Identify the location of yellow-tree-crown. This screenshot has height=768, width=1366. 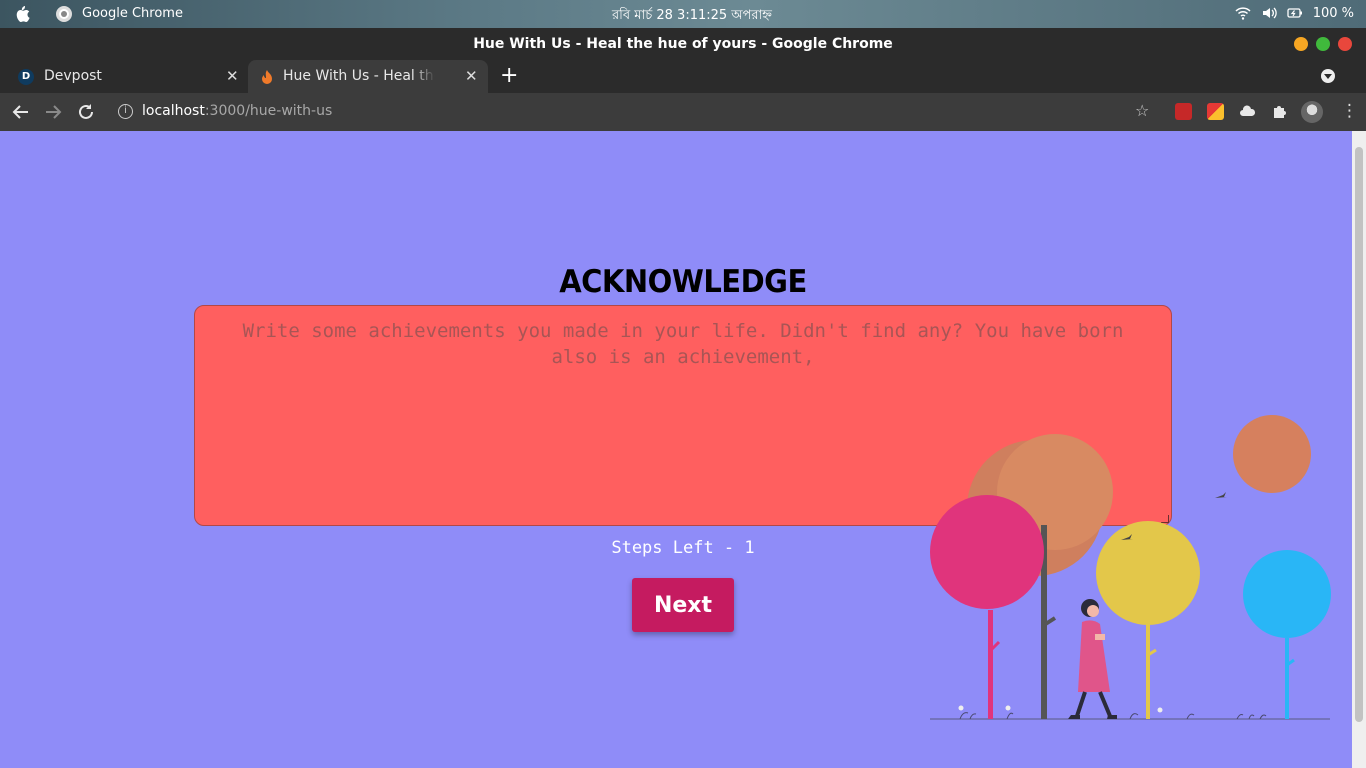
(1148, 573).